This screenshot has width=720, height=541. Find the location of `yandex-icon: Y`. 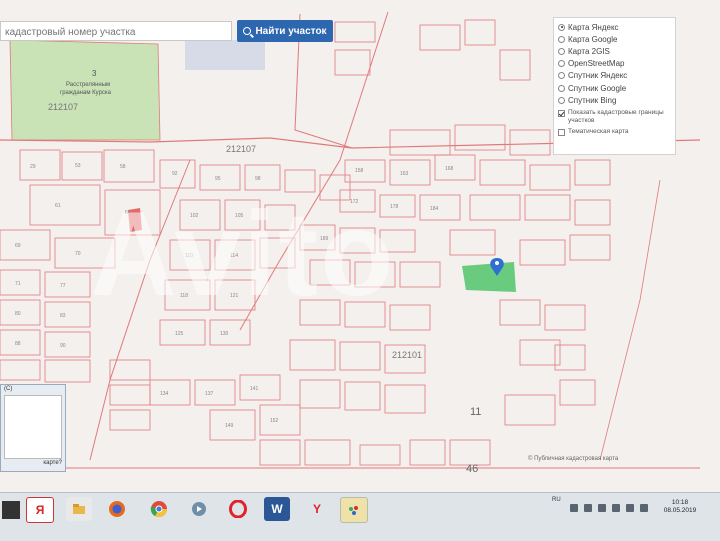

yandex-icon: Y is located at coordinates (317, 509).